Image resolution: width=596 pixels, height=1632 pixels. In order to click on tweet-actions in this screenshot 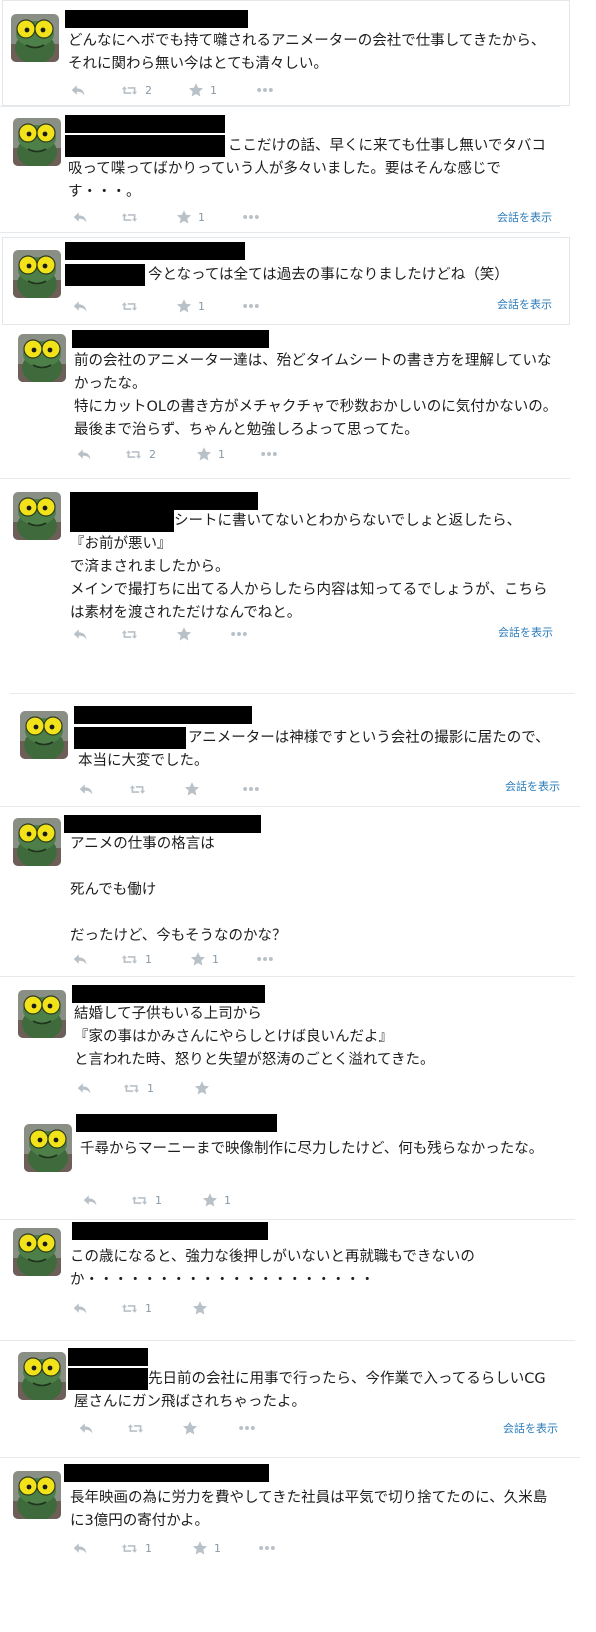, I will do `click(188, 1428)`.